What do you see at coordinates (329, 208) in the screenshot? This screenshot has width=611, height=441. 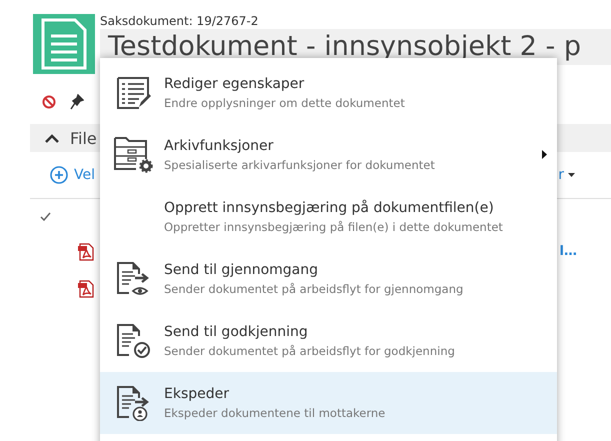 I see `menu-item-title: Opprett innsynsbegjæring på dokumentfilen(e)` at bounding box center [329, 208].